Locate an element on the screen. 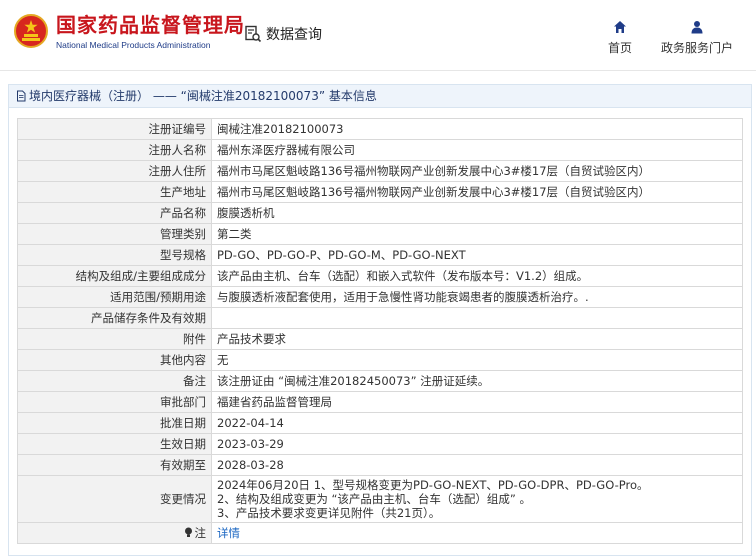  table-row: 产品名称 腹膜透析机 is located at coordinates (380, 213).